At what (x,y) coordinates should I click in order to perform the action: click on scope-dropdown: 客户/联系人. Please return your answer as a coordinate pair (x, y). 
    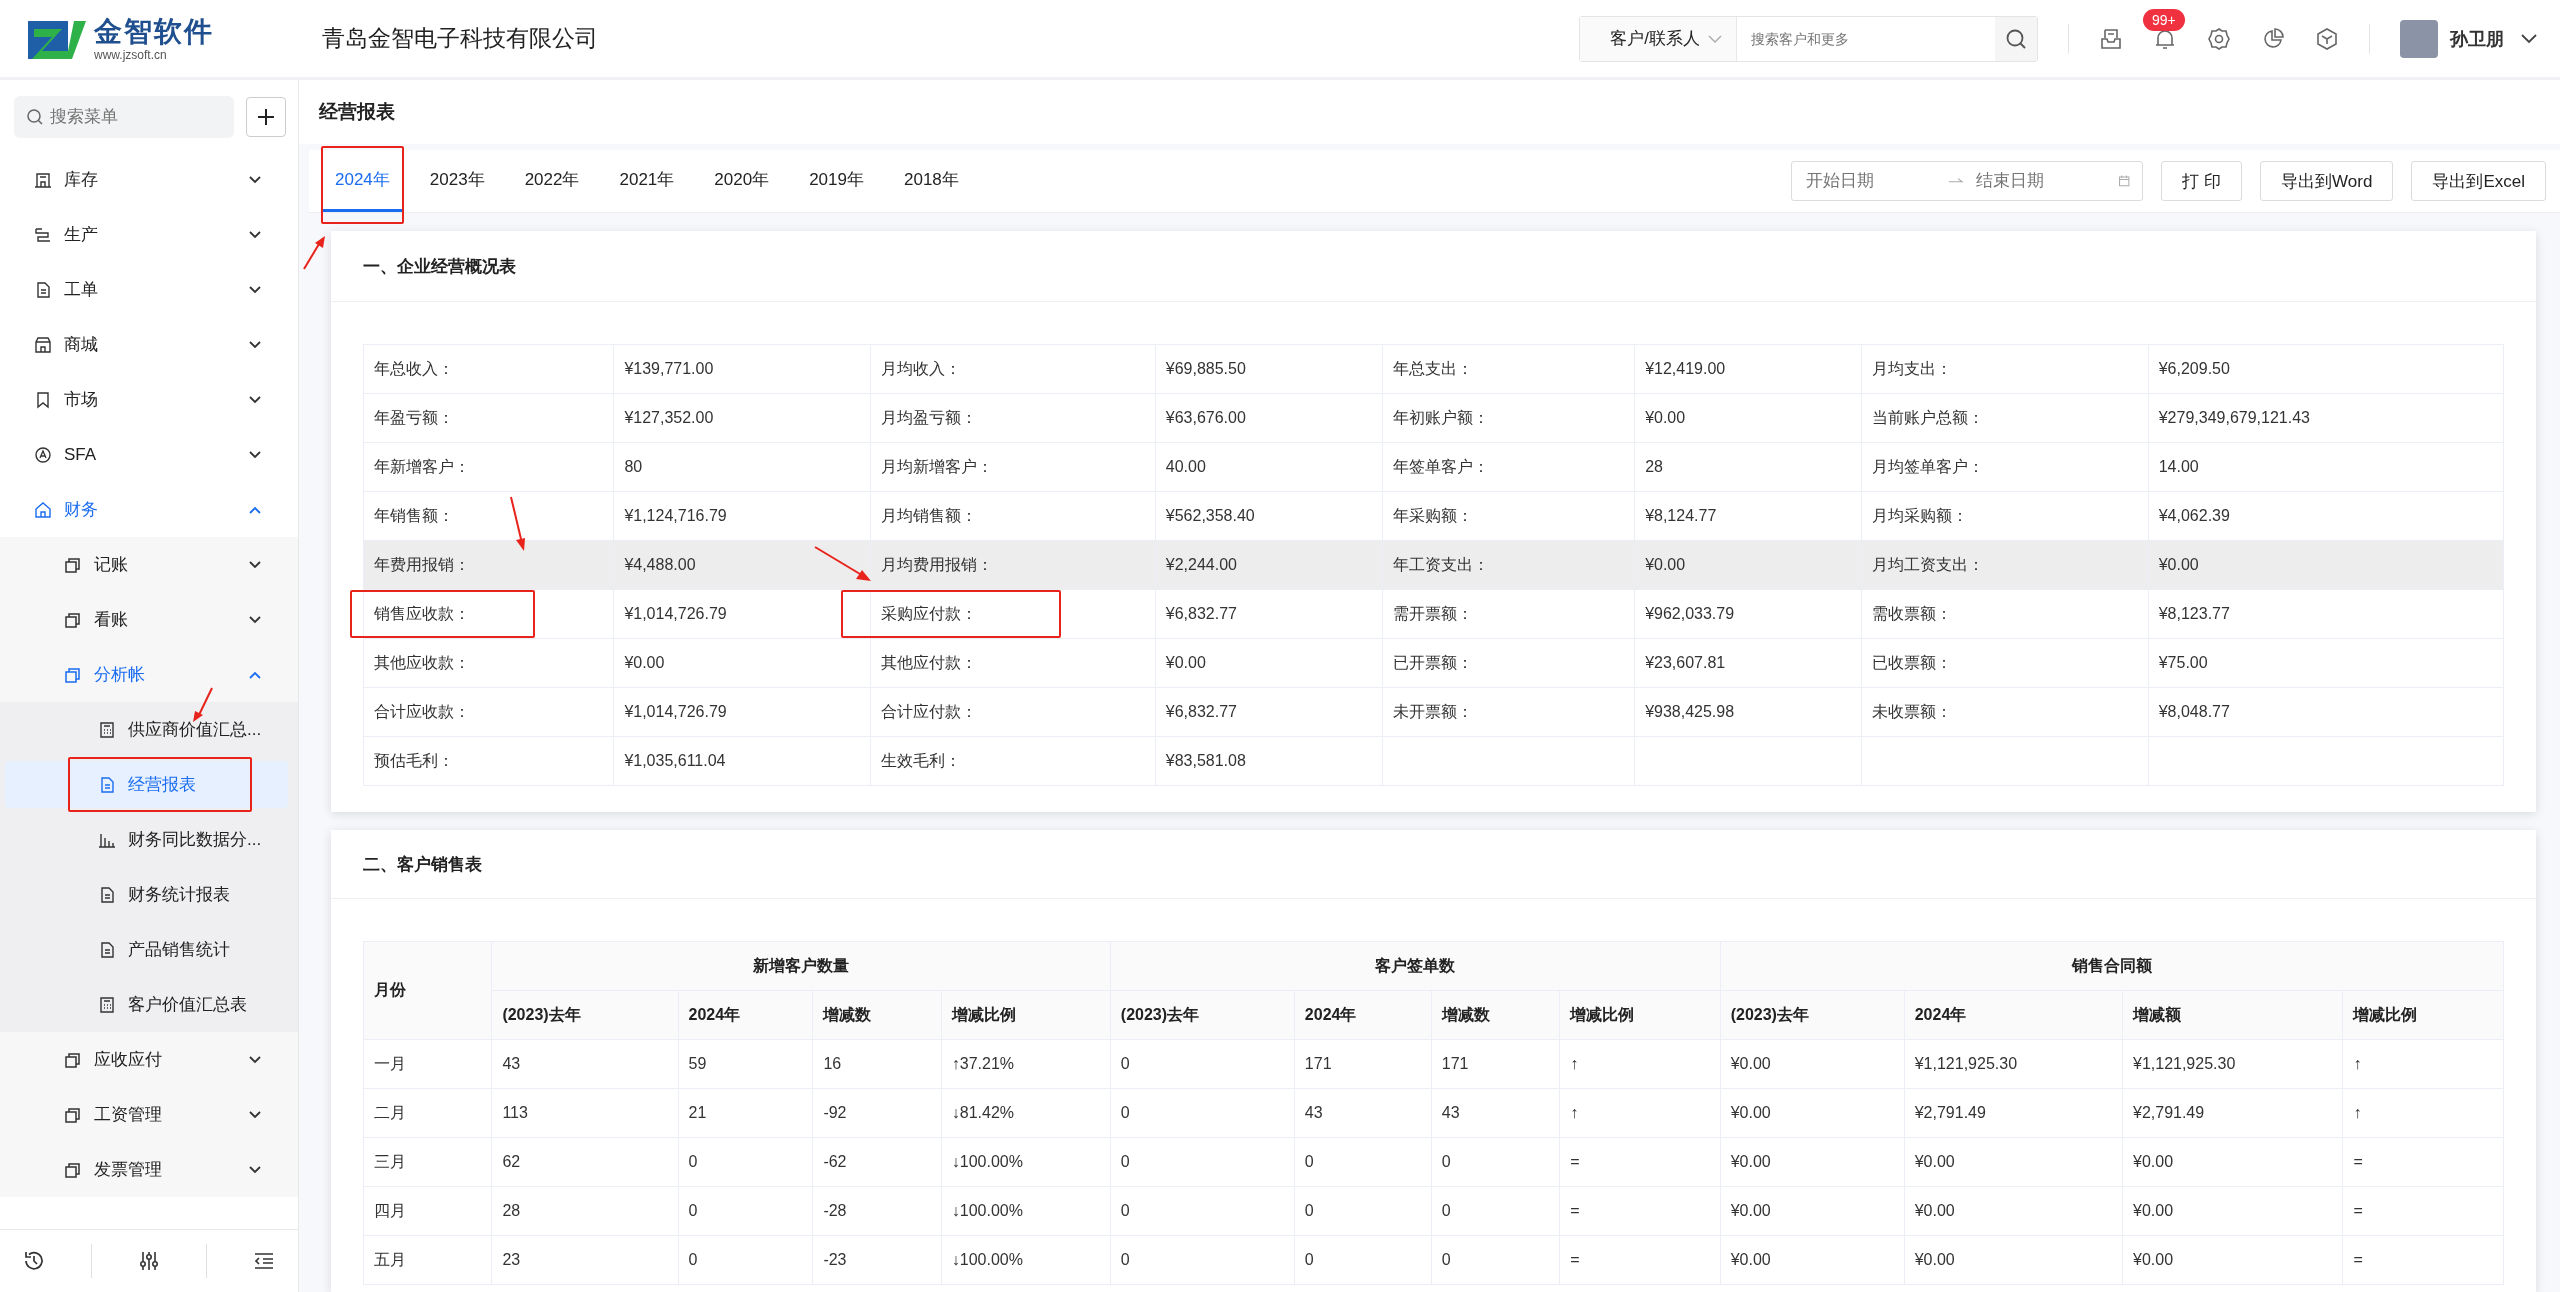
    Looking at the image, I should click on (1658, 38).